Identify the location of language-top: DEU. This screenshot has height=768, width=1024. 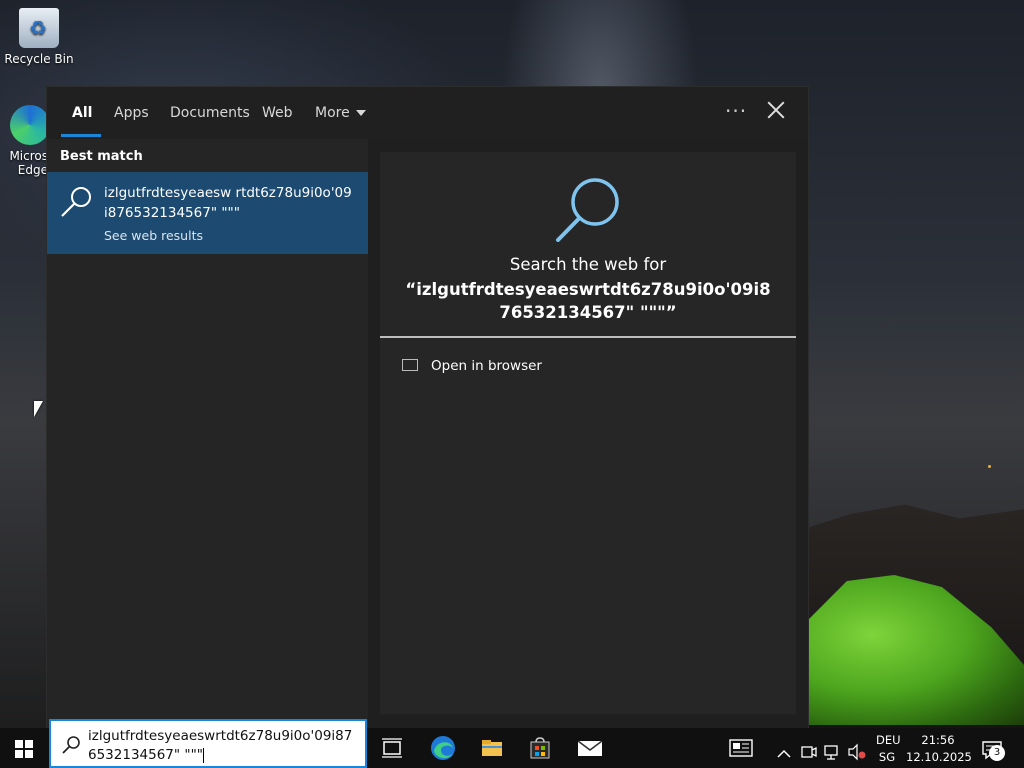
(888, 740).